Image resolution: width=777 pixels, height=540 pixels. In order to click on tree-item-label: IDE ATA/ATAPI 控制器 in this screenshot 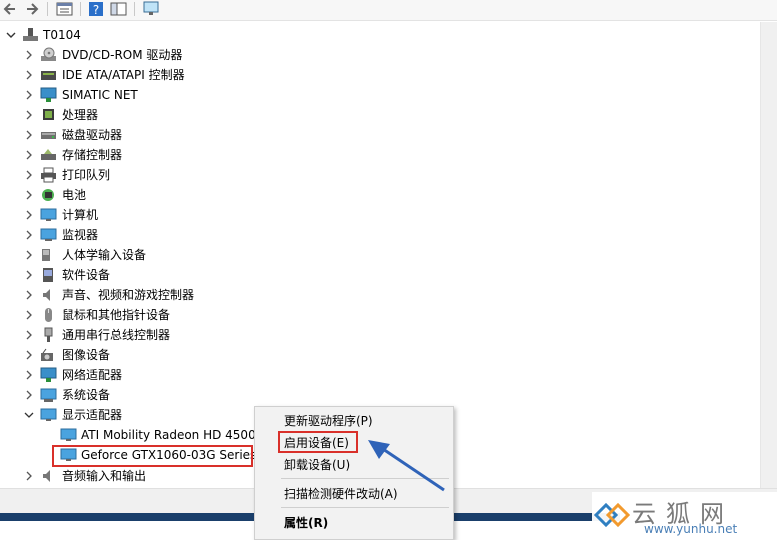, I will do `click(123, 75)`.